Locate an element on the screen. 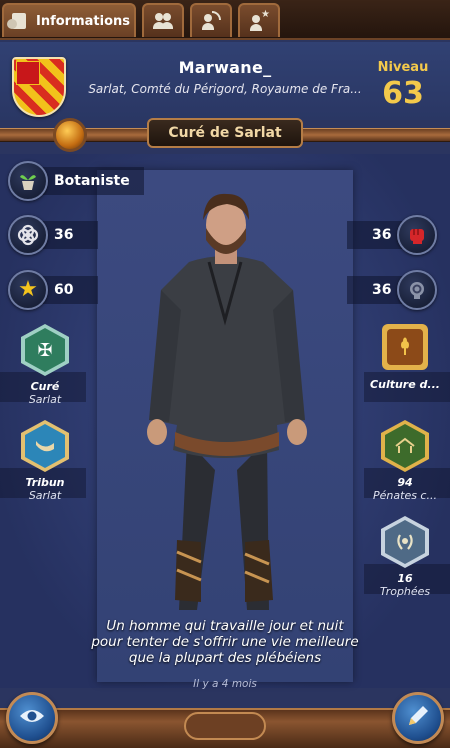 This screenshot has height=748, width=450. stat-right-2: 36 is located at coordinates (392, 290).